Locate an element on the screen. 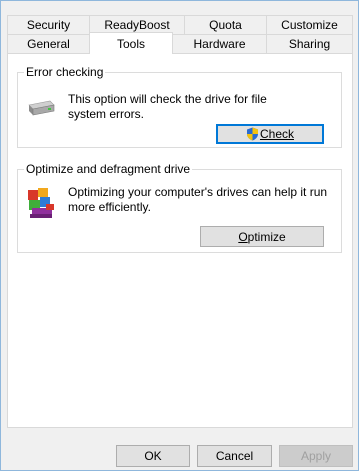 This screenshot has height=471, width=359. check-button: Check is located at coordinates (270, 134).